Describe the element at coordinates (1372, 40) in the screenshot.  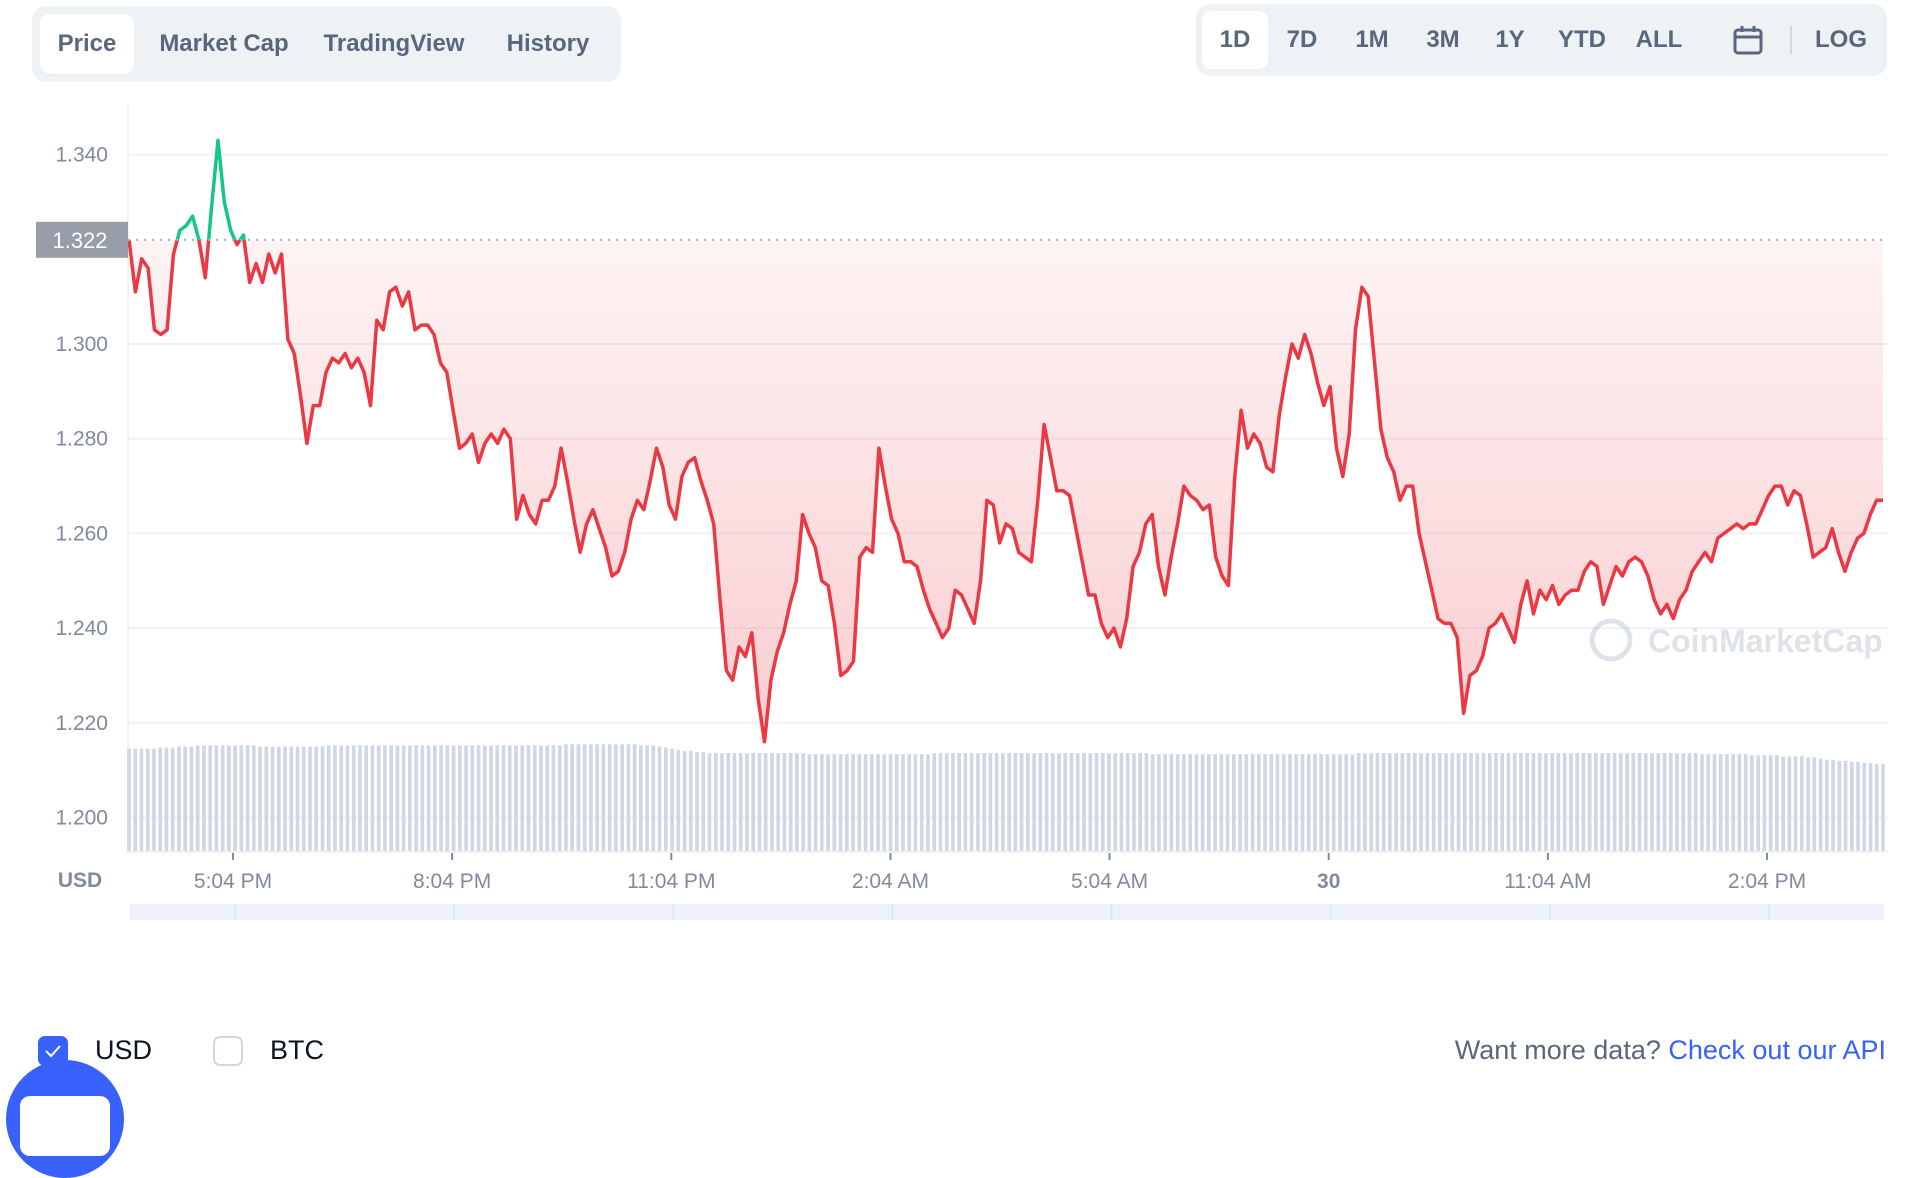
I see `range-1m: 1M` at that location.